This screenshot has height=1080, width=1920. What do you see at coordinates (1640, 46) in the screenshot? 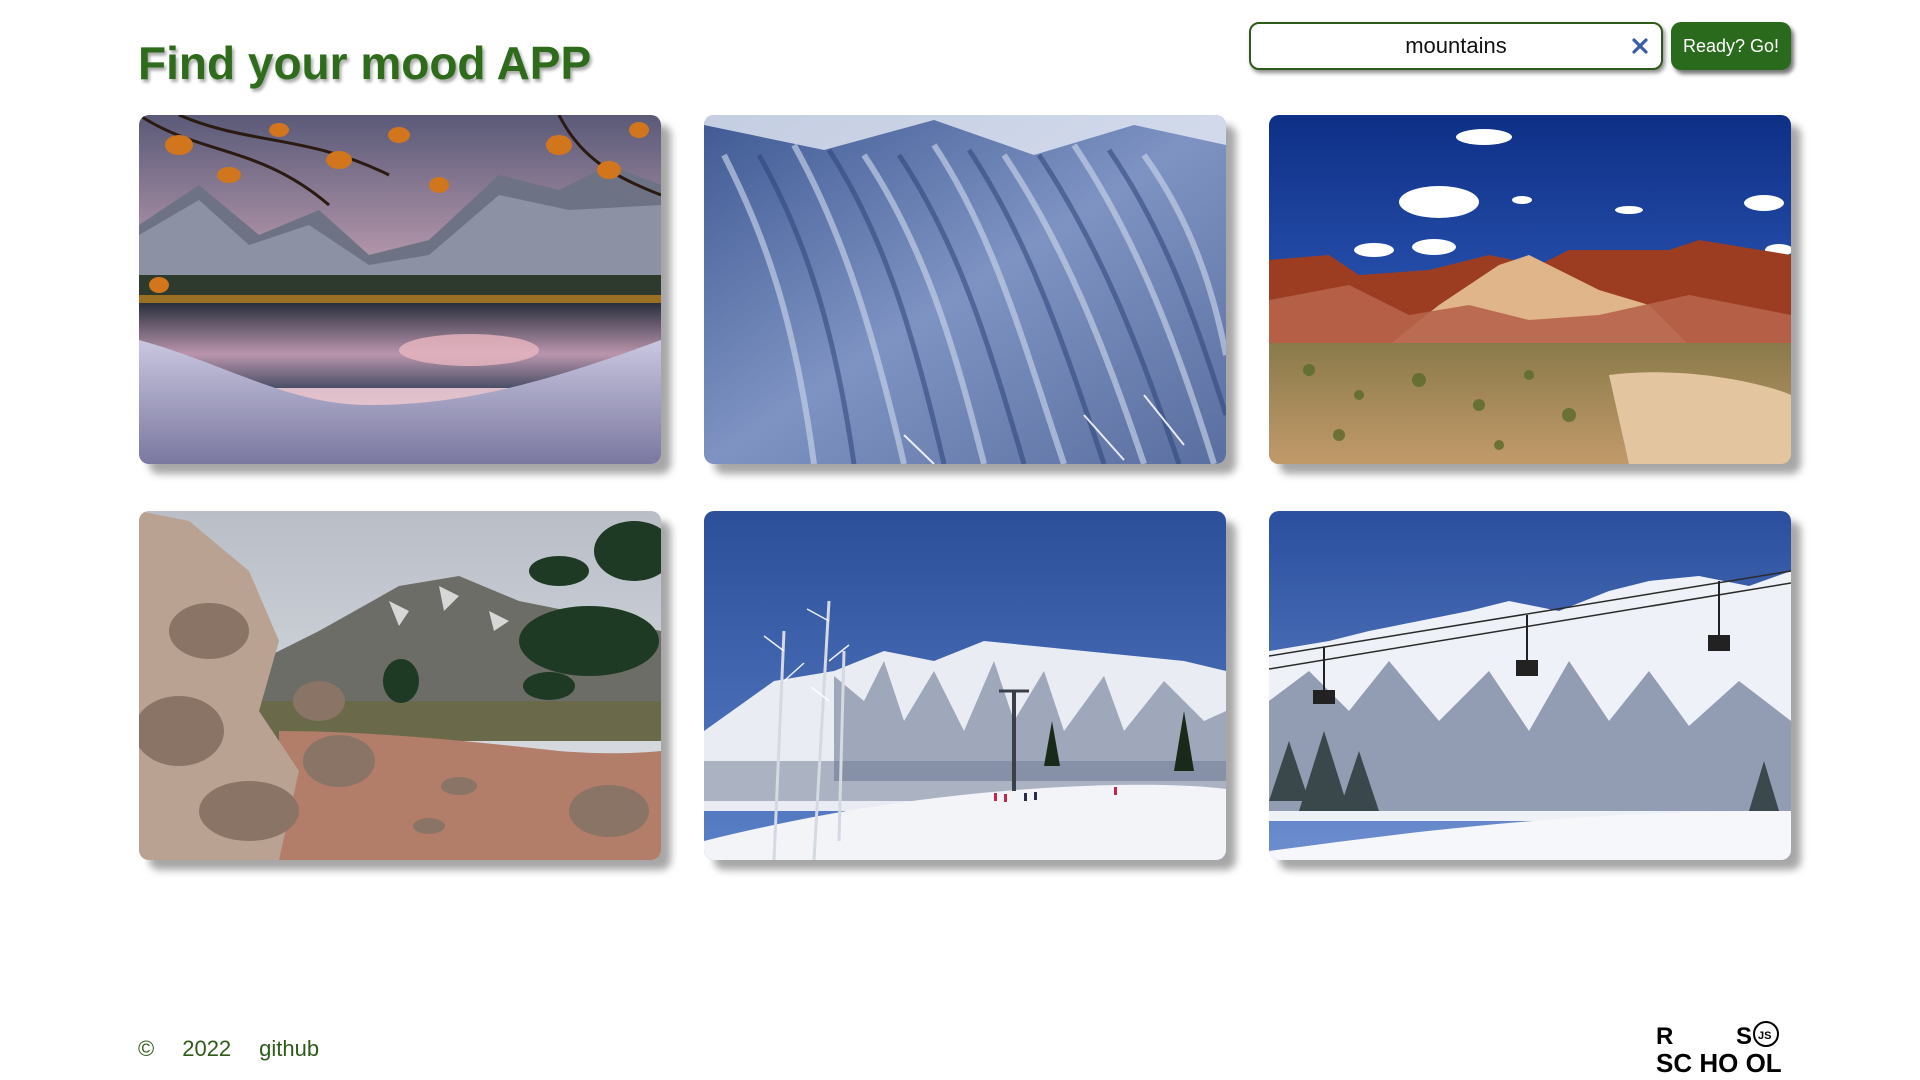
I see `close-icon` at bounding box center [1640, 46].